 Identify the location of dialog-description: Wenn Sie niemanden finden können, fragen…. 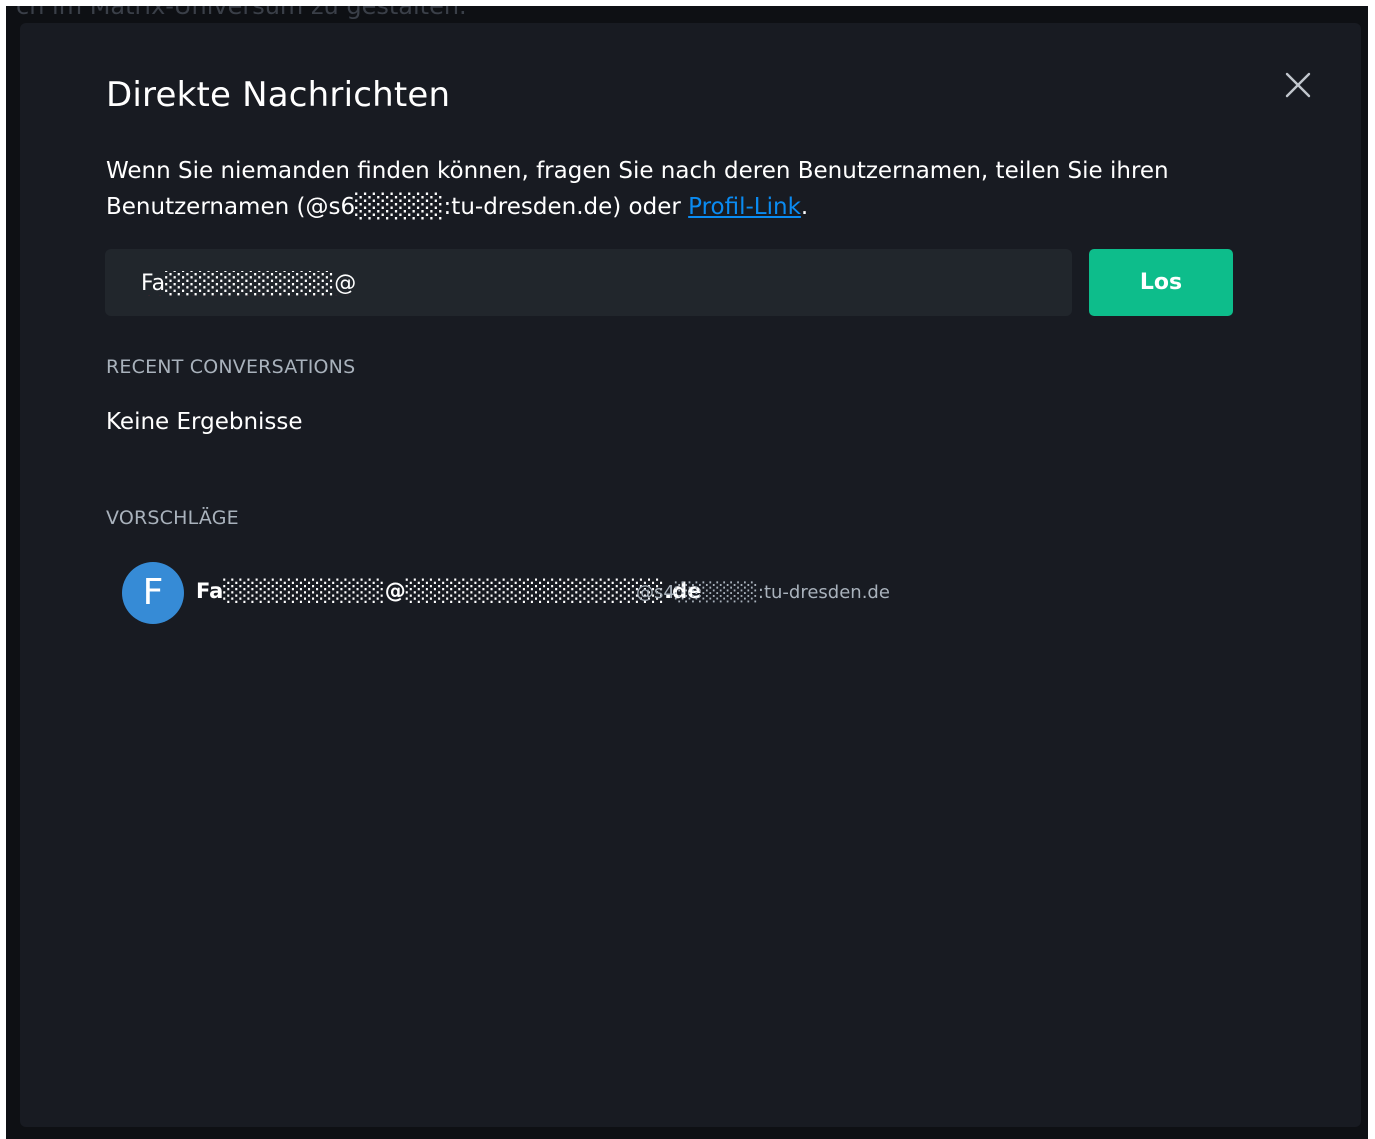
(666, 189).